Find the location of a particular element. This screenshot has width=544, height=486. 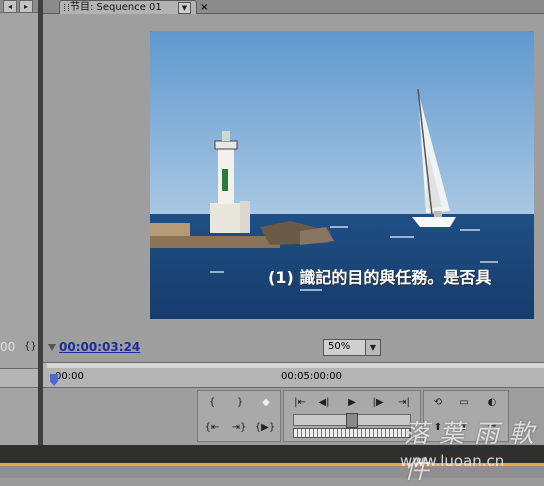

marker-controls: { } ◆ {⇤ ⇥} {▶} is located at coordinates (239, 416).